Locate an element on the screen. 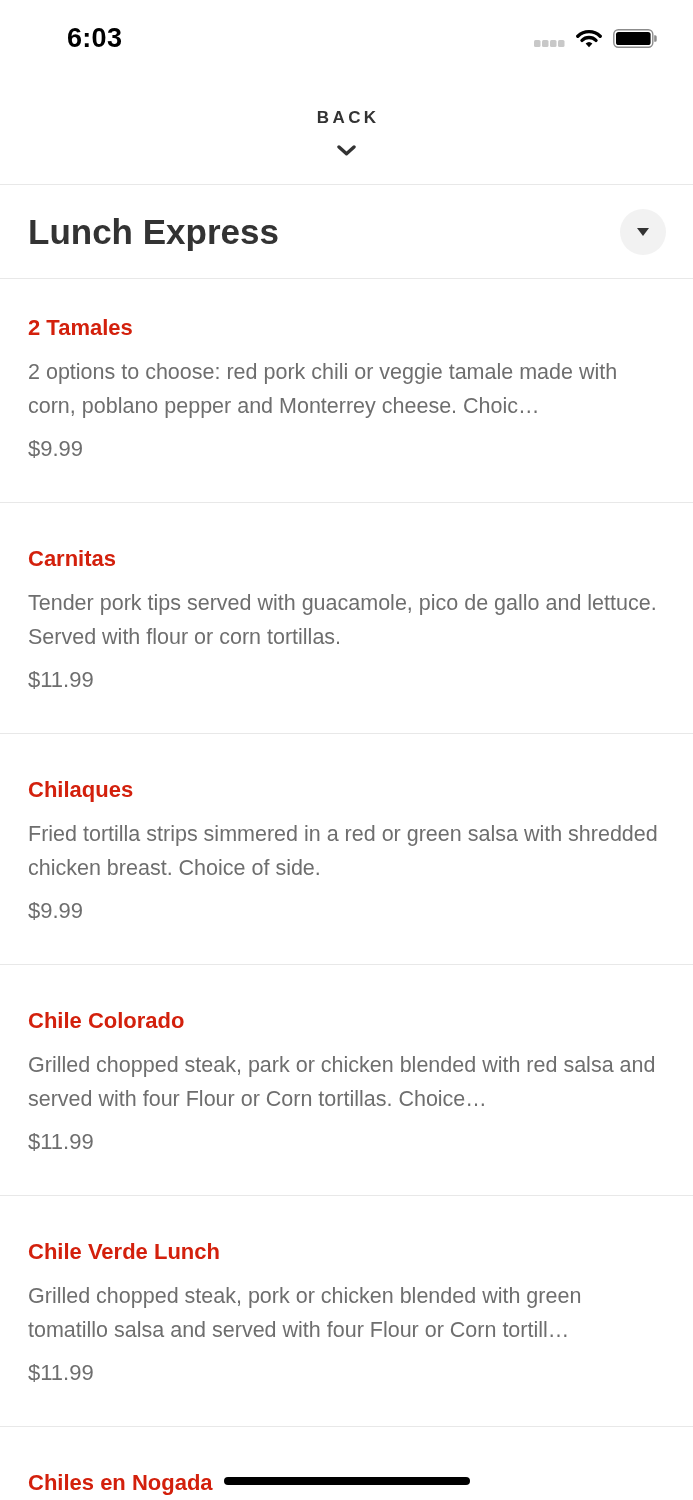  back-button: BACK is located at coordinates (346, 131).